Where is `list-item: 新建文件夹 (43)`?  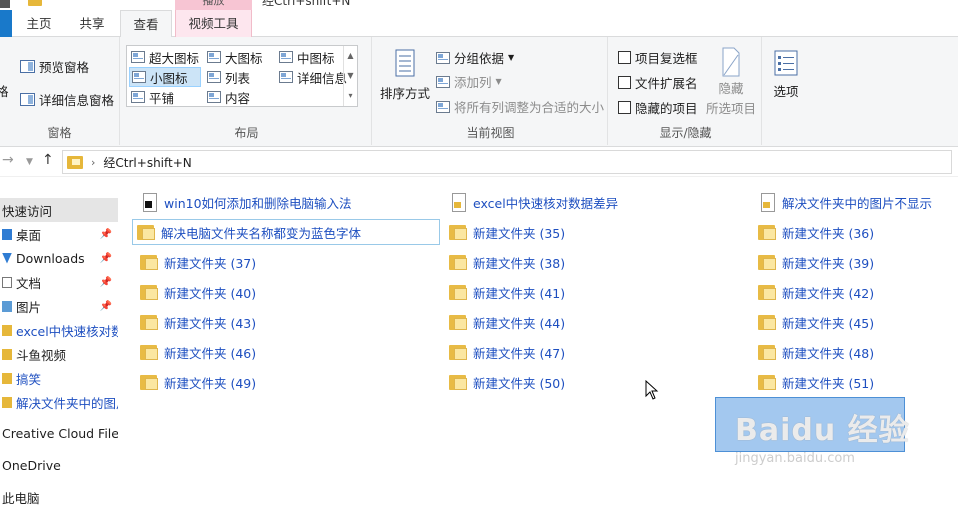
list-item: 新建文件夹 (43) is located at coordinates (196, 322).